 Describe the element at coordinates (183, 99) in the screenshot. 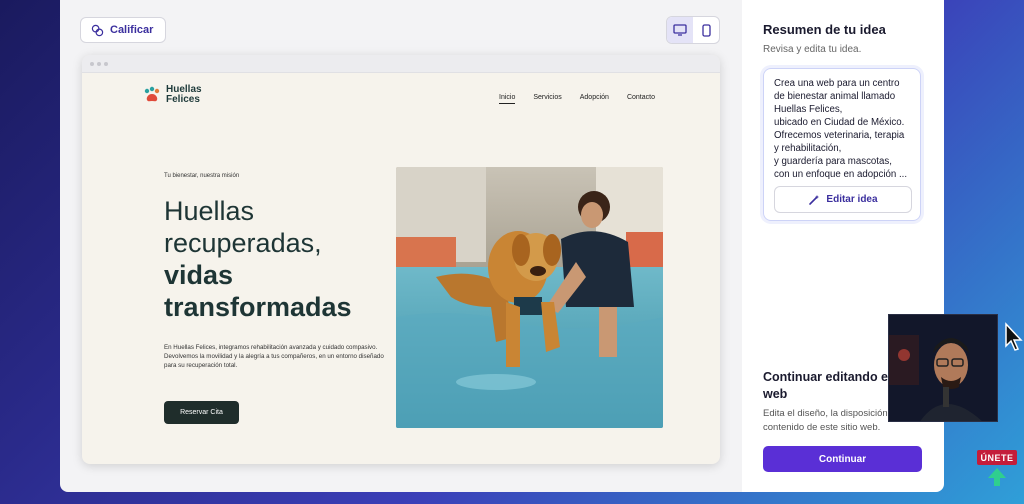

I see `brand-line-2: Felices` at that location.